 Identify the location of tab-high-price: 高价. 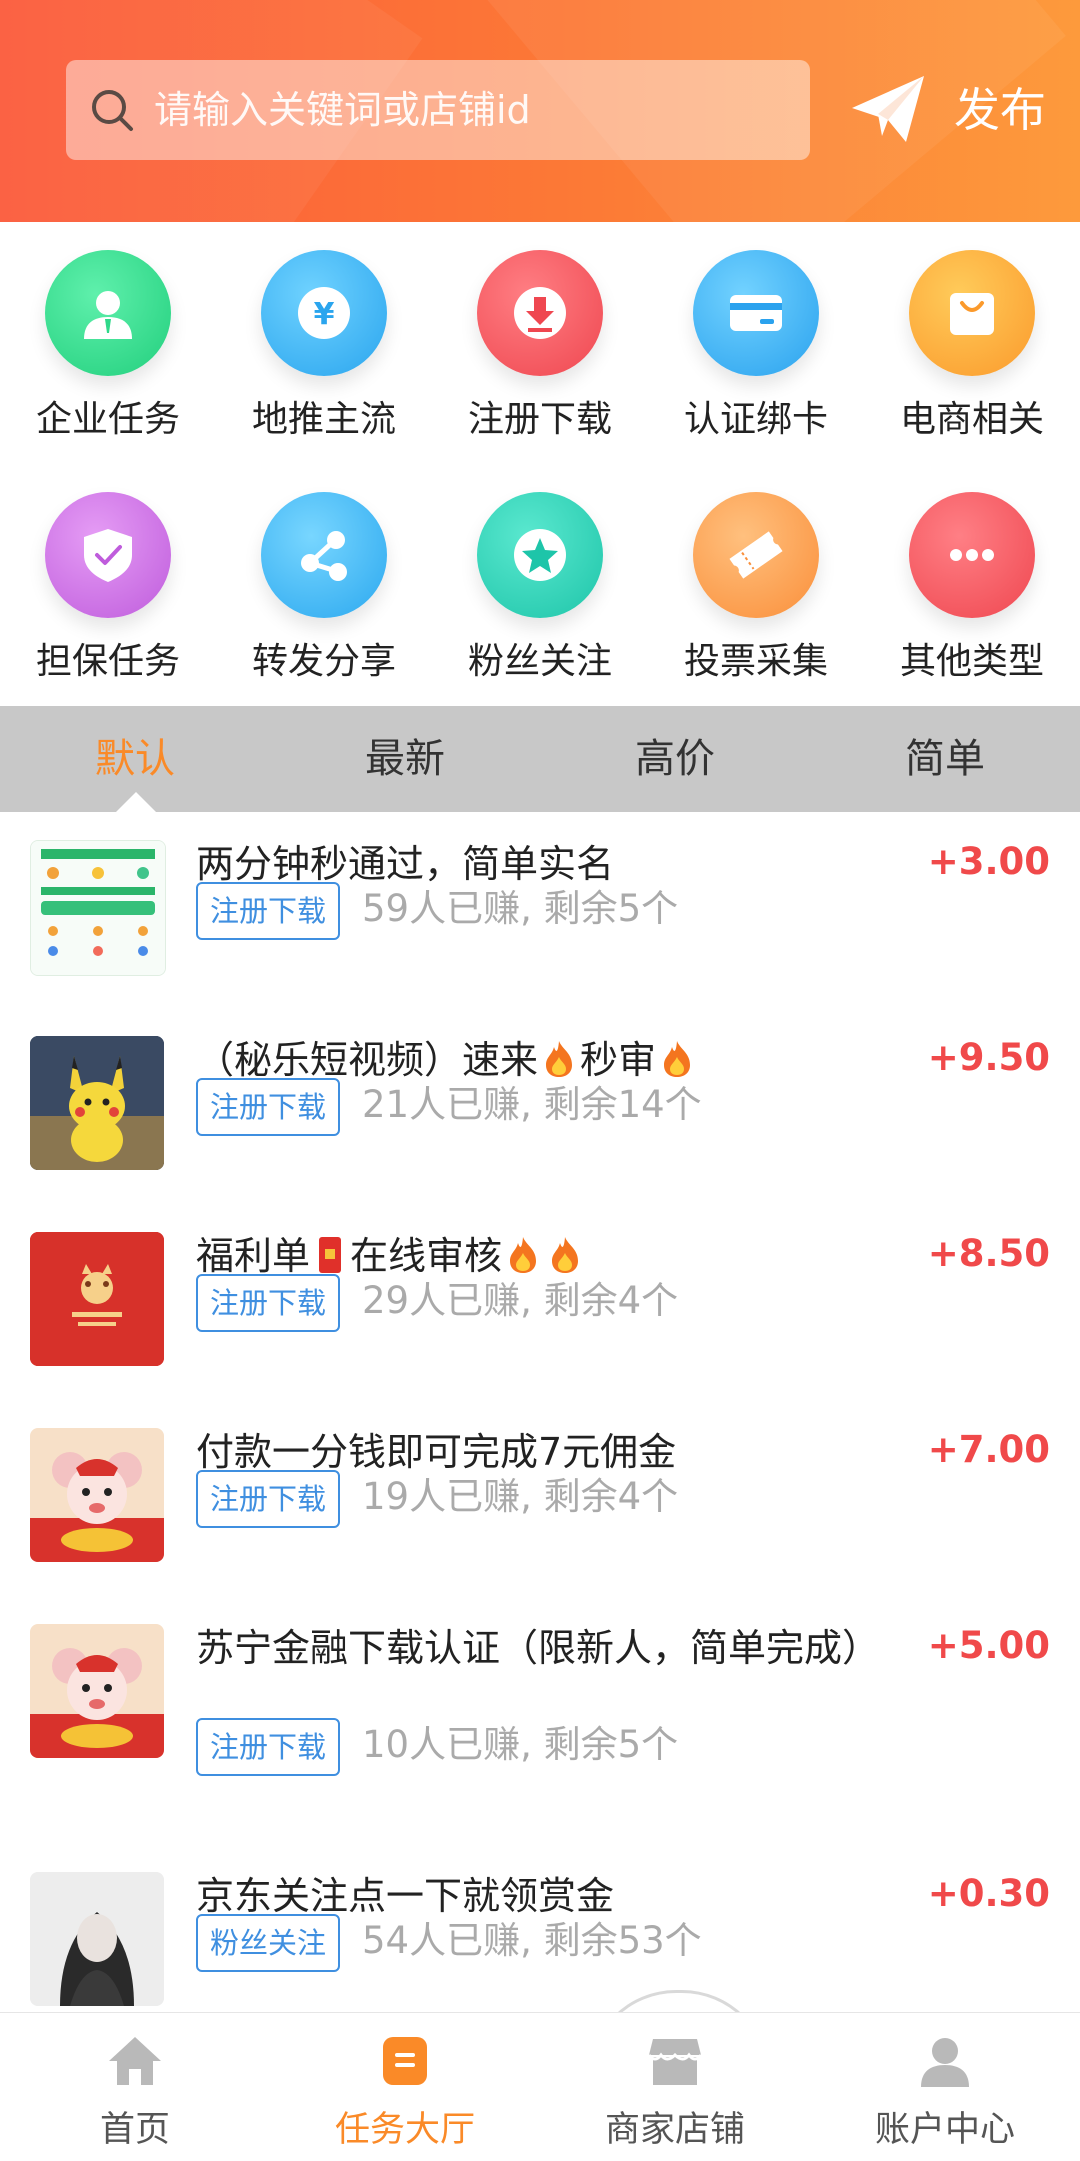
(675, 759).